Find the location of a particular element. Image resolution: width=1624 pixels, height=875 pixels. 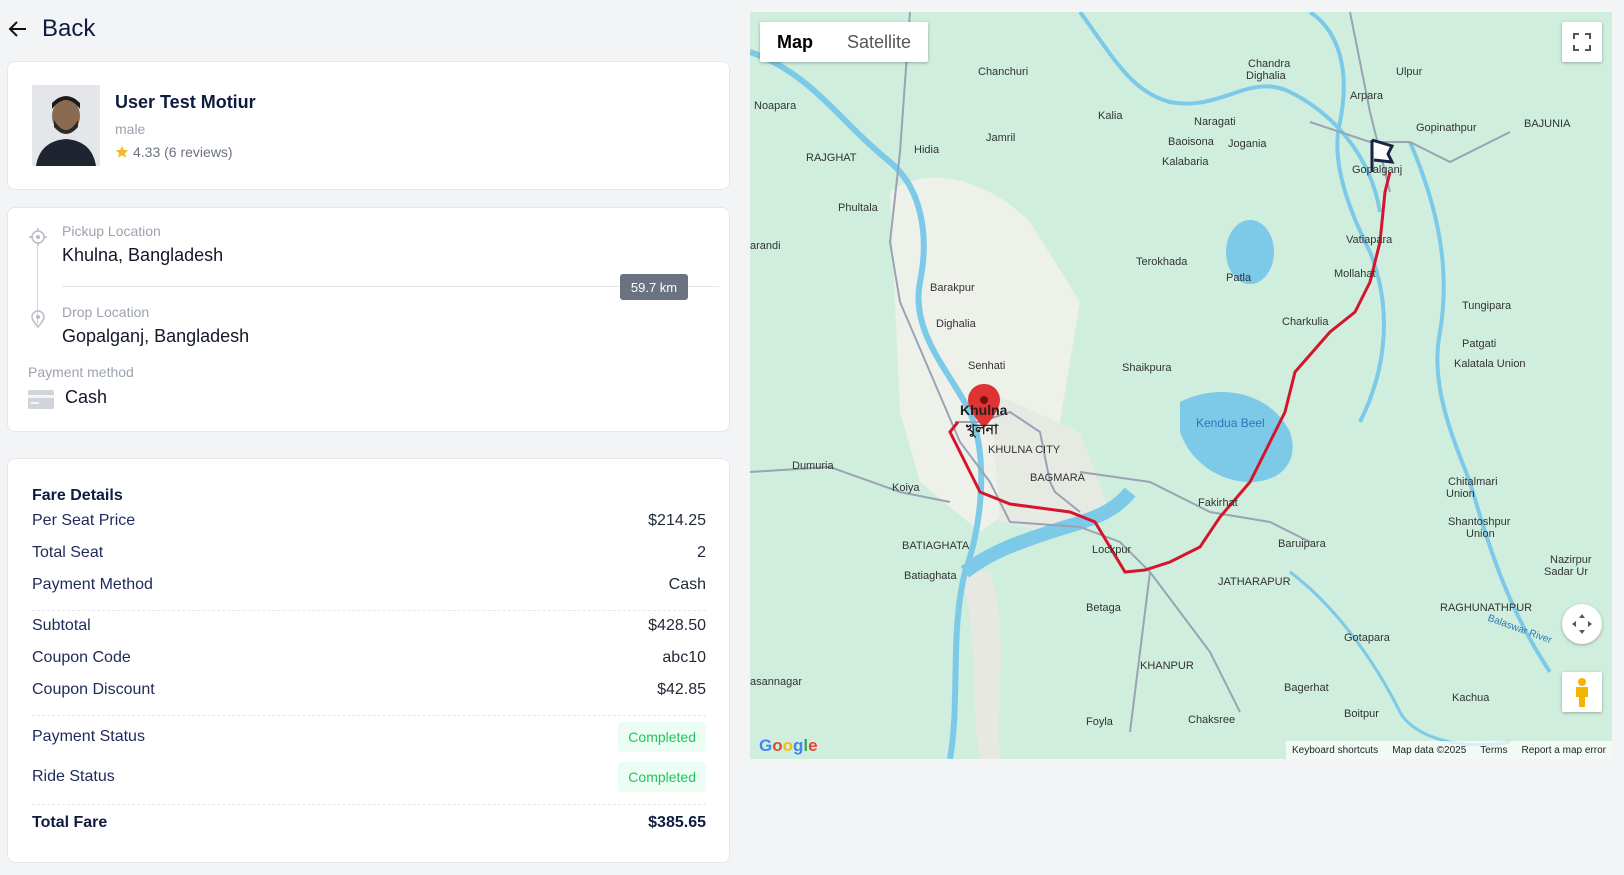

fare-value: Cash is located at coordinates (687, 584).